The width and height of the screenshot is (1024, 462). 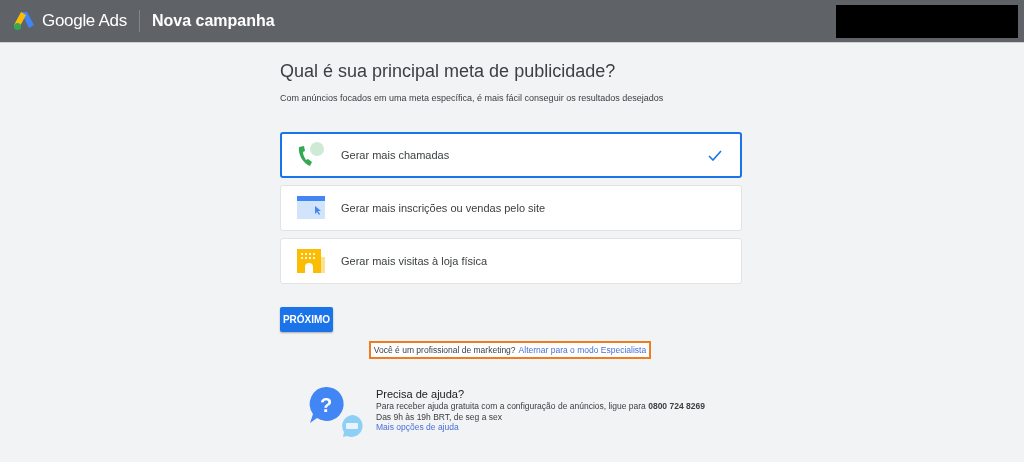 What do you see at coordinates (311, 155) in the screenshot?
I see `phone-icon` at bounding box center [311, 155].